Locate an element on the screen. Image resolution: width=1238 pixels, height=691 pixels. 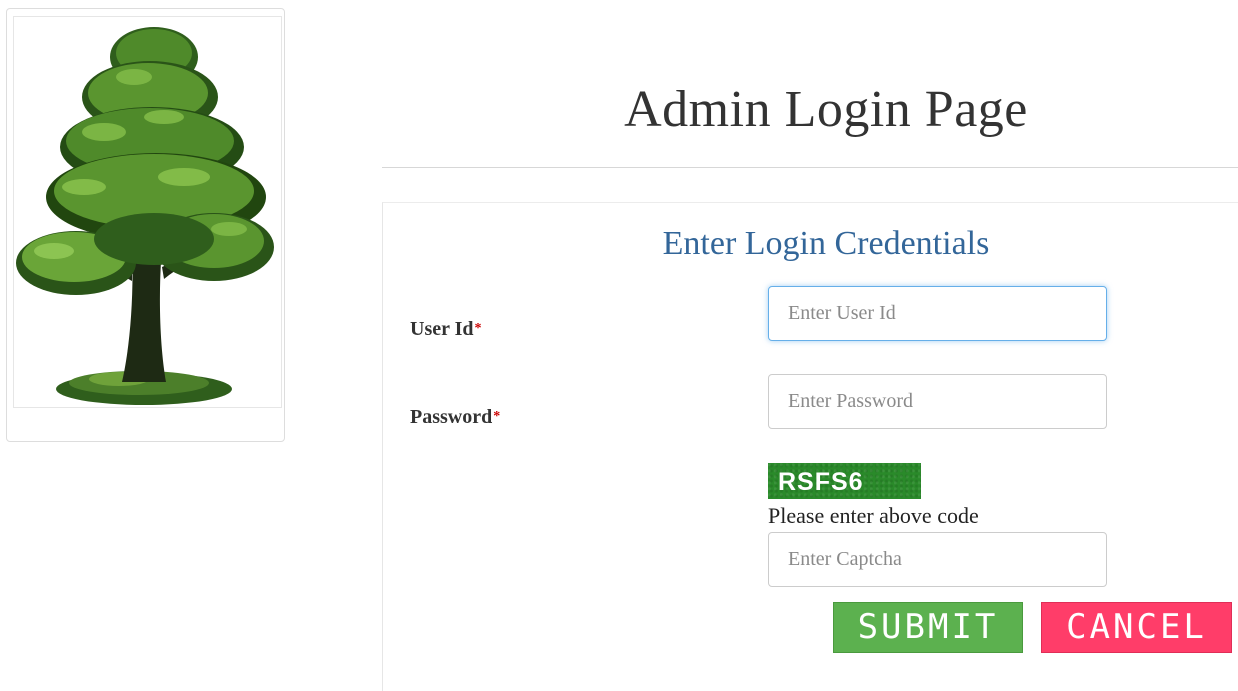
password-label: Password* is located at coordinates (455, 417).